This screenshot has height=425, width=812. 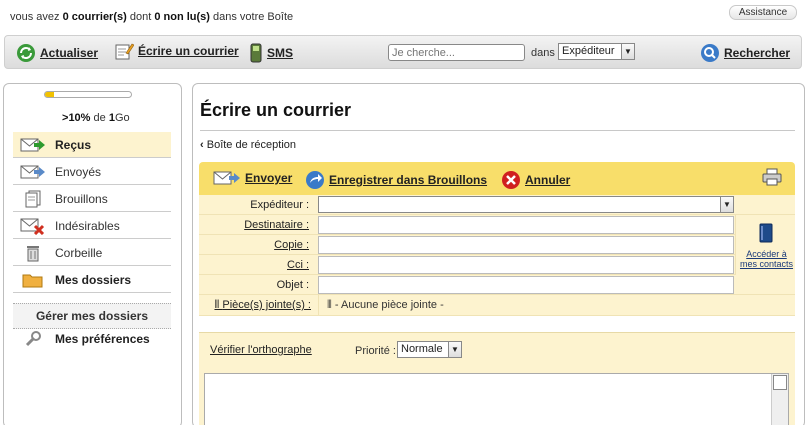 What do you see at coordinates (780, 382) in the screenshot?
I see `scrollbar-thumb` at bounding box center [780, 382].